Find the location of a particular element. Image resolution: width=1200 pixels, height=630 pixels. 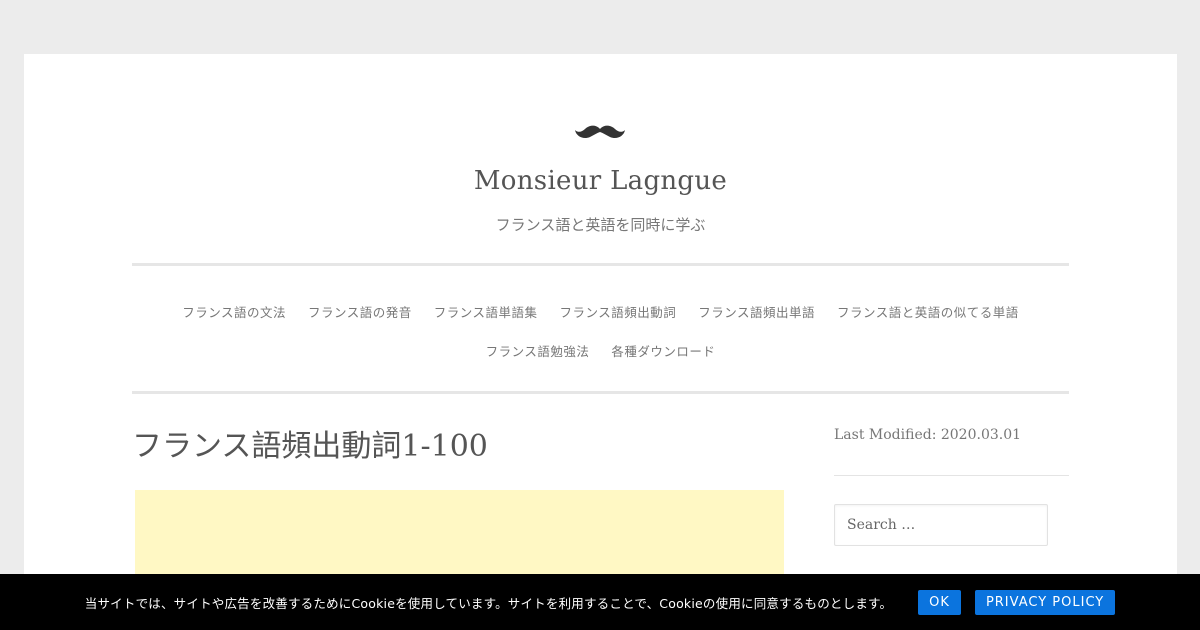

sidebar-divider is located at coordinates (951, 475).